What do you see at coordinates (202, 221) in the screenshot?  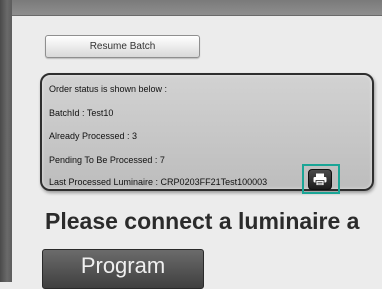 I see `connect-luminaire-message: Please connect a luminaire a` at bounding box center [202, 221].